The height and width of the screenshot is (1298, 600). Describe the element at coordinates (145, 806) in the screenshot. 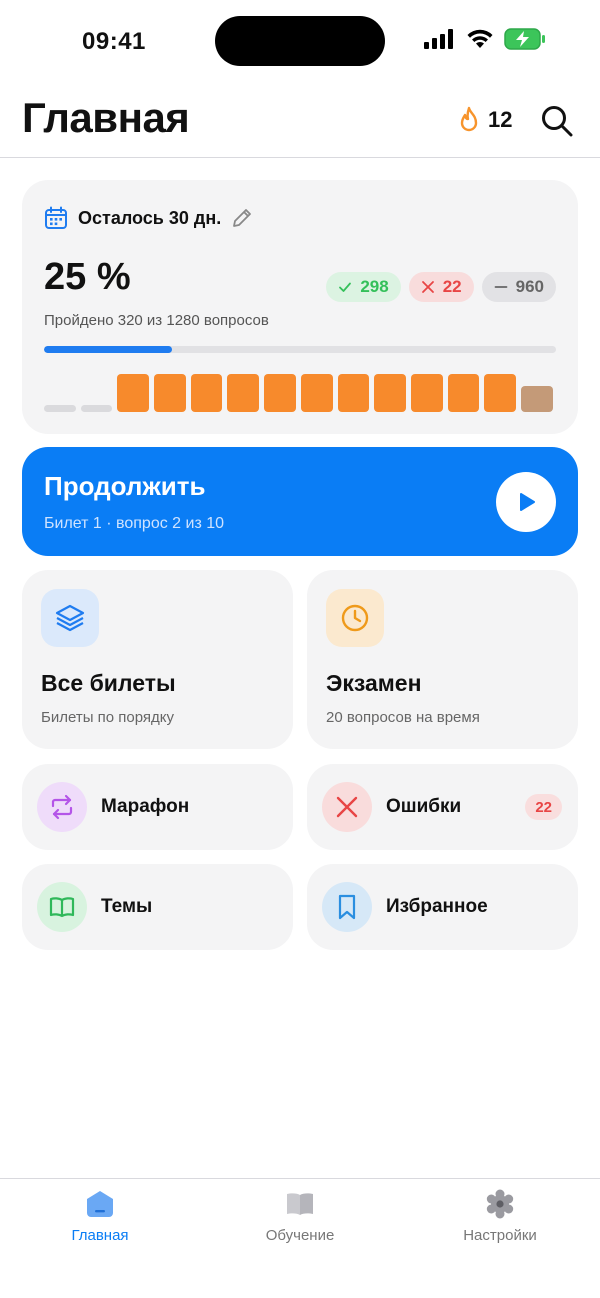

I see `marathon-title: Марафон` at that location.